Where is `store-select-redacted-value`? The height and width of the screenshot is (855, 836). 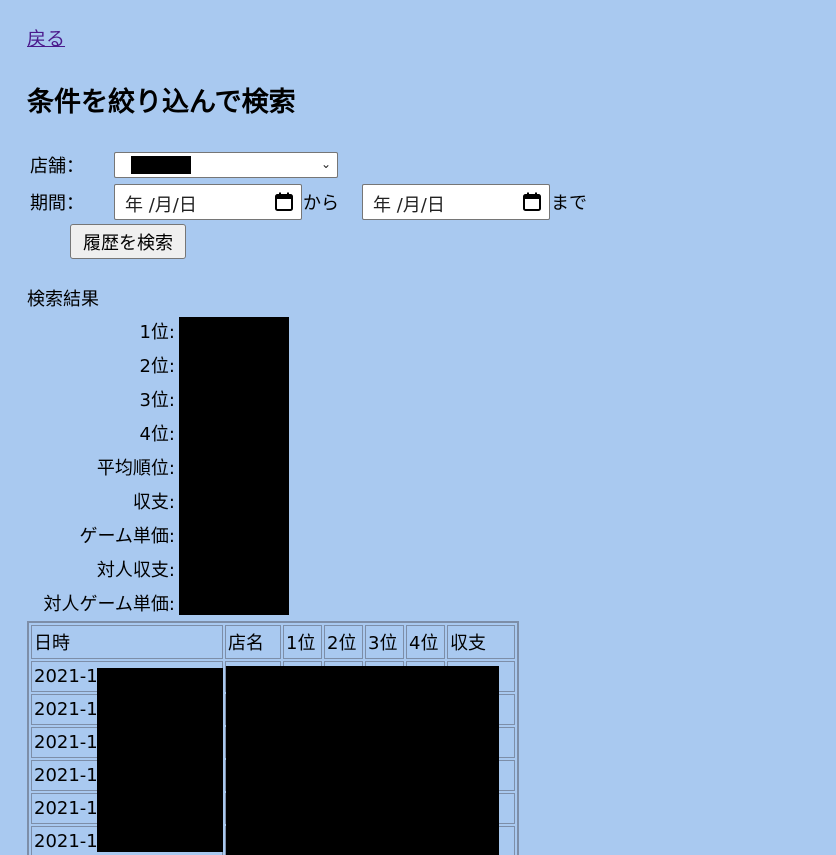 store-select-redacted-value is located at coordinates (161, 165).